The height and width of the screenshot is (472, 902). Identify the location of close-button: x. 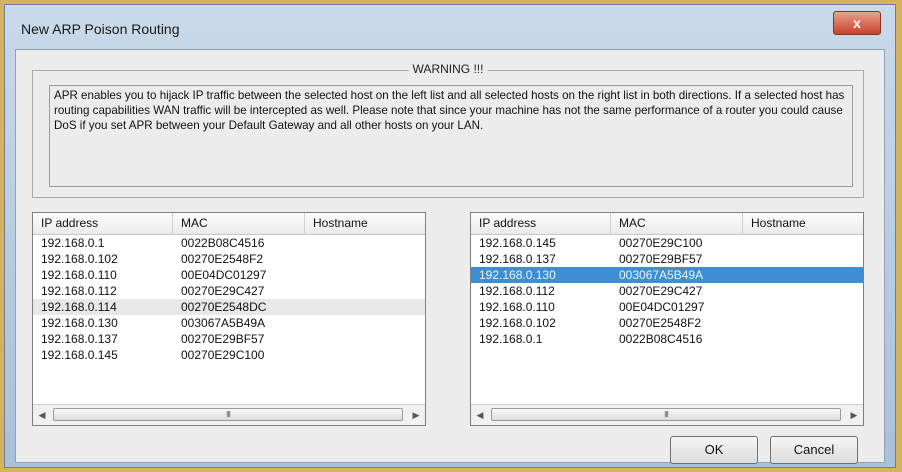
(857, 23).